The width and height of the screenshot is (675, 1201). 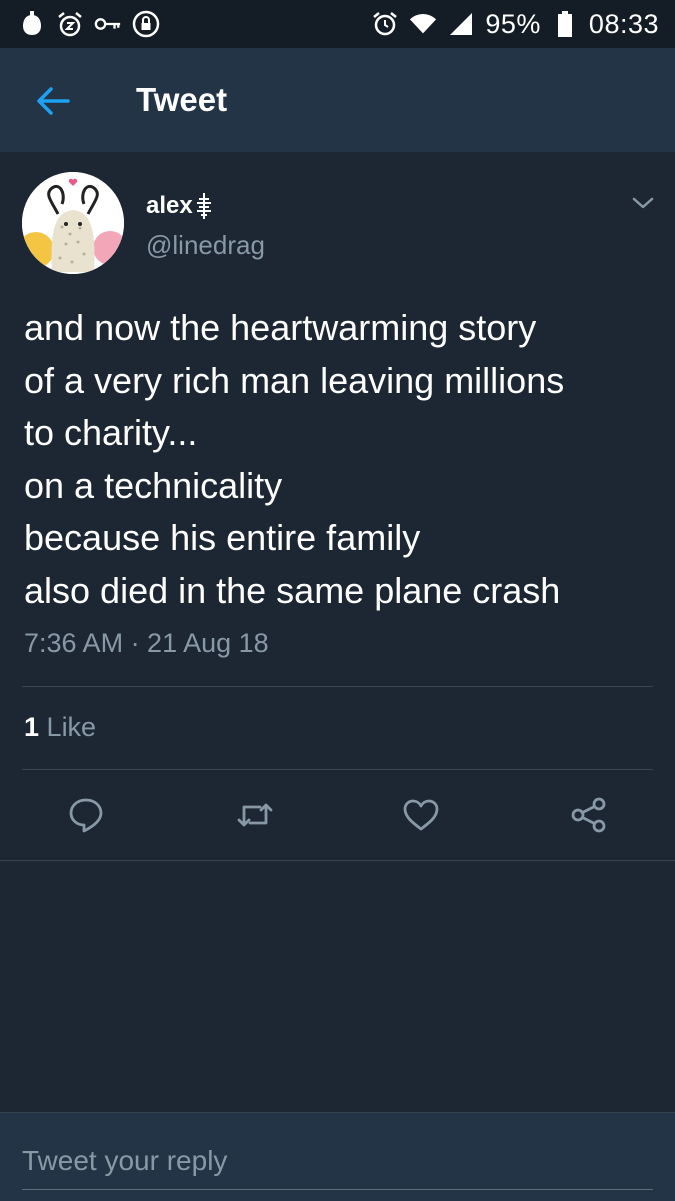 I want to click on like-icon, so click(x=421, y=815).